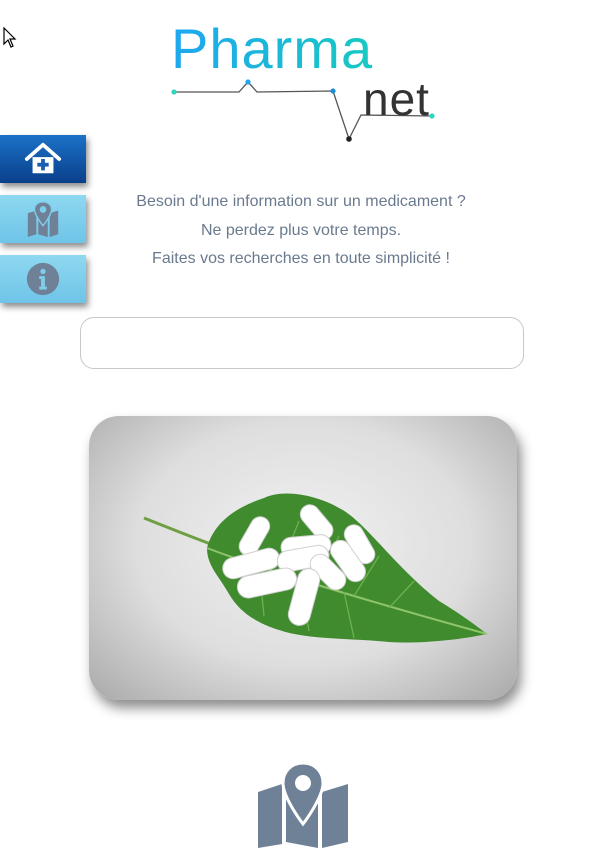 Image resolution: width=602 pixels, height=858 pixels. What do you see at coordinates (10, 37) in the screenshot?
I see `mouse-cursor-icon` at bounding box center [10, 37].